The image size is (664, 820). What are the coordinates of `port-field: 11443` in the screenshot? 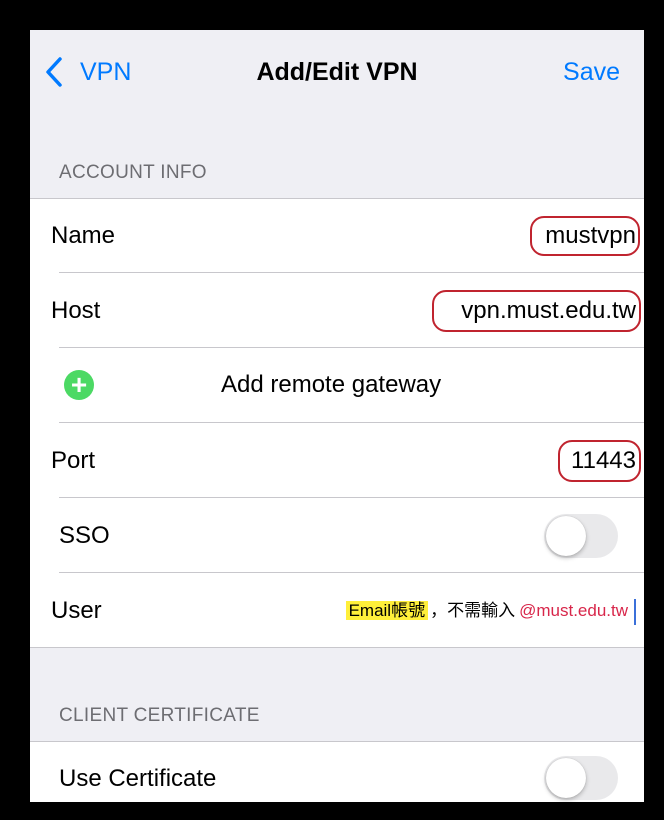 It's located at (603, 461).